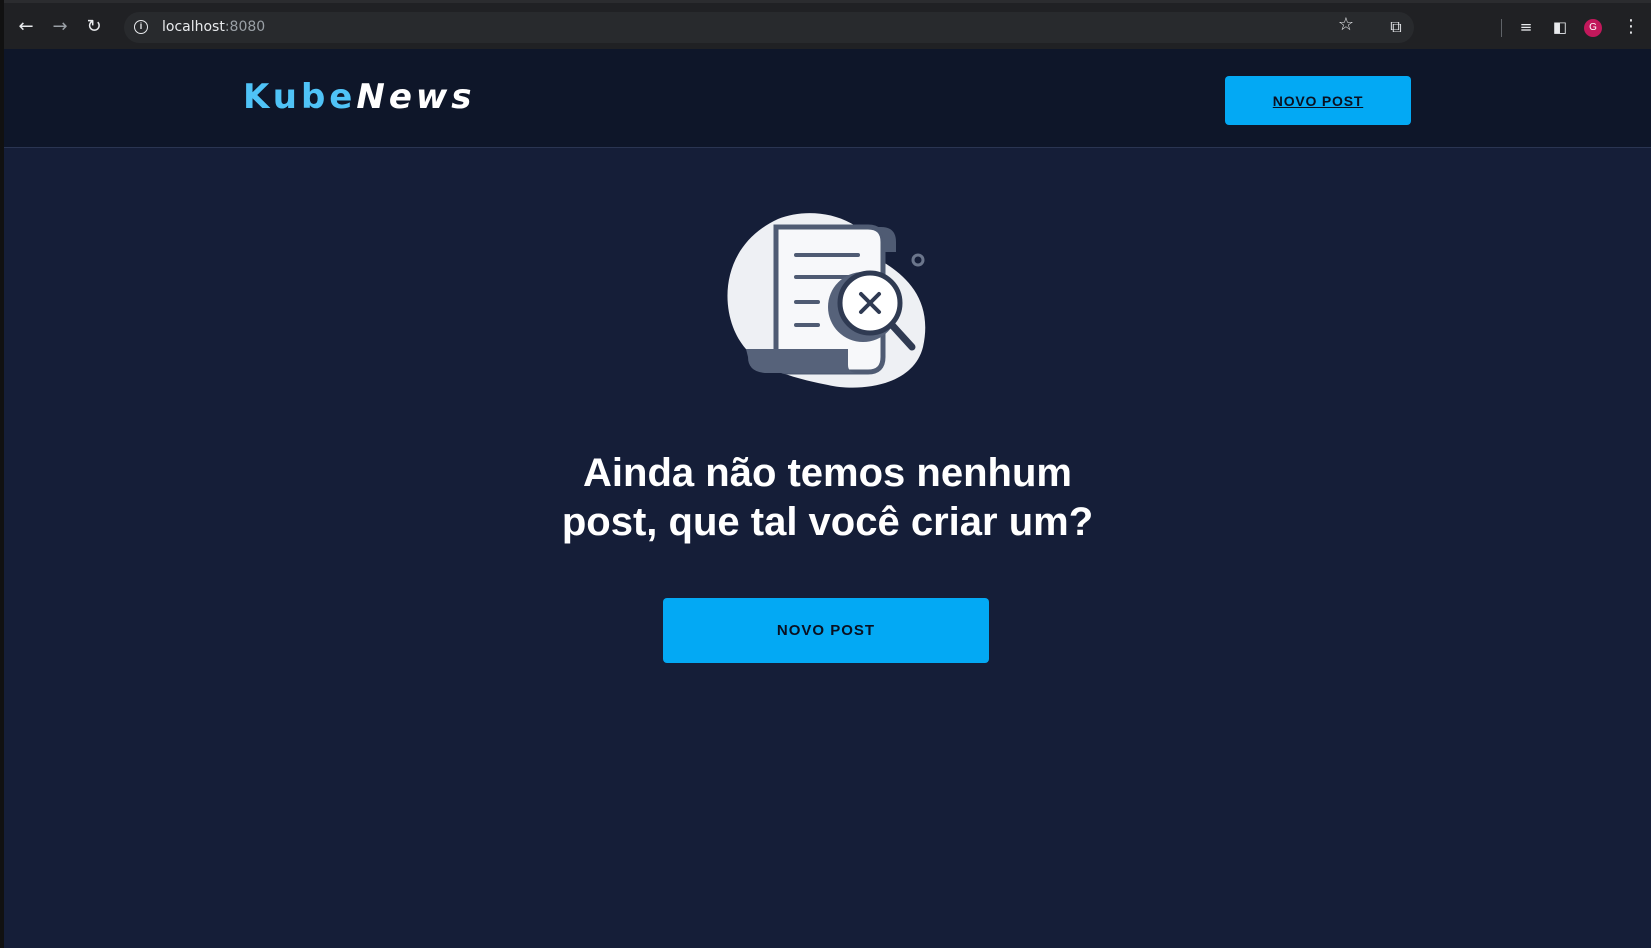  Describe the element at coordinates (1526, 27) in the screenshot. I see `media-control-icon: ≡` at that location.